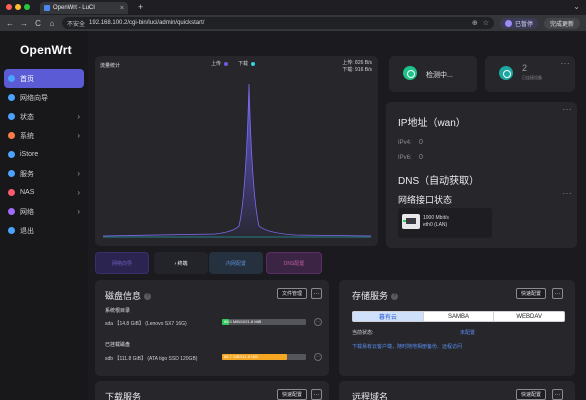 The height and width of the screenshot is (400, 586). I want to click on interface-more-button: ···, so click(568, 193).